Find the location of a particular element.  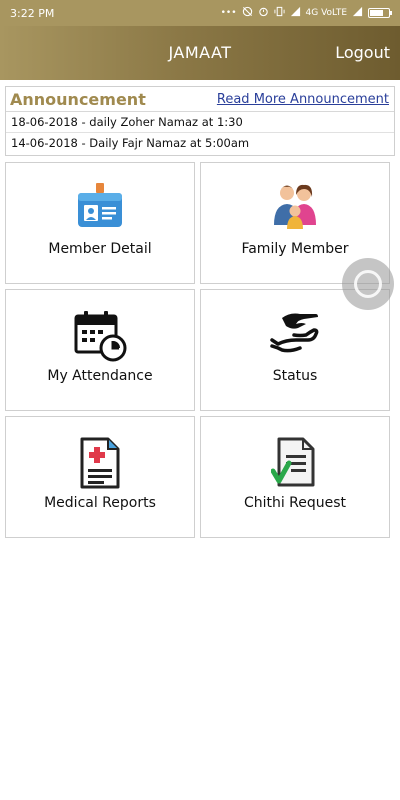

read-more-announcement-link: Read More Announcement is located at coordinates (303, 99).